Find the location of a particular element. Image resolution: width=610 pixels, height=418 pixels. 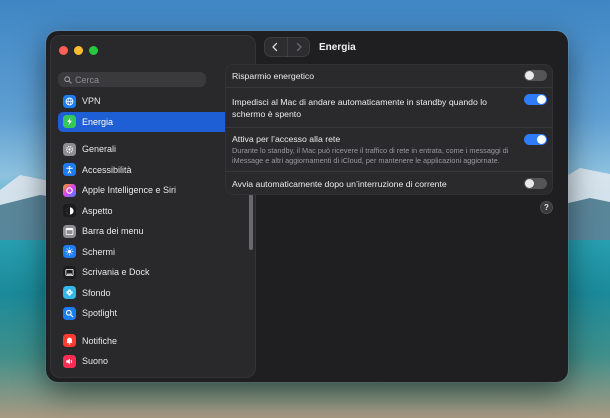

sidebar-item-label: Apple Intelligence e Siri is located at coordinates (129, 190).